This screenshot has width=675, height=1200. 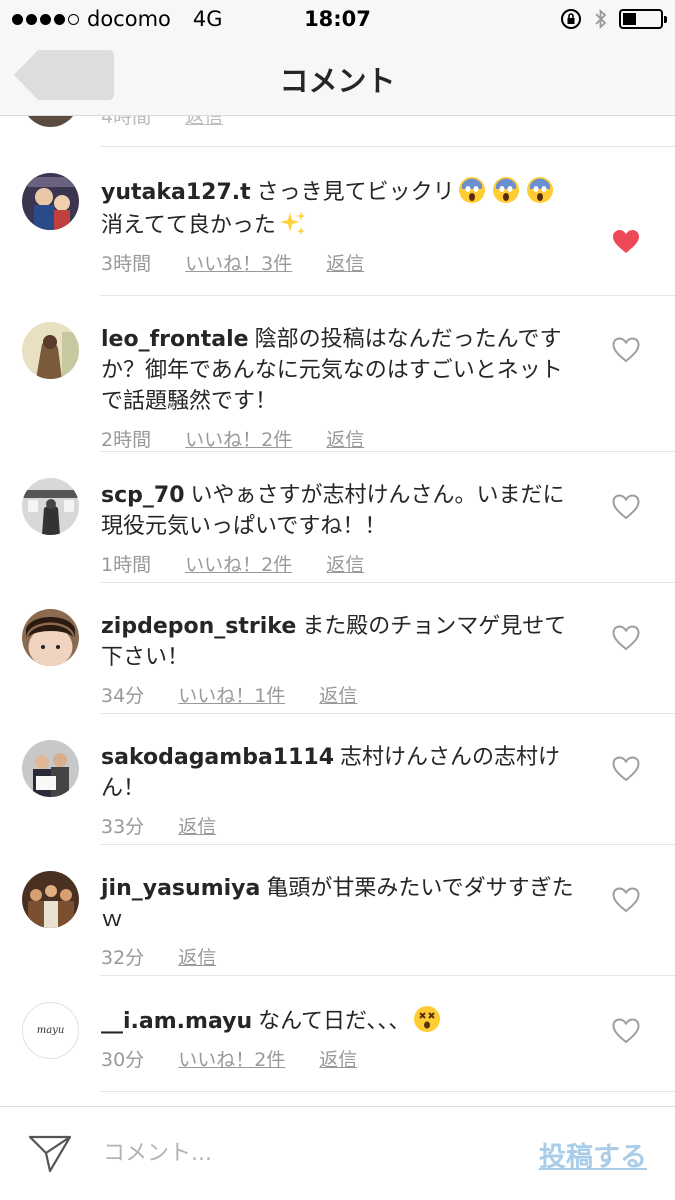 I want to click on screaming-face-icon, so click(x=506, y=191).